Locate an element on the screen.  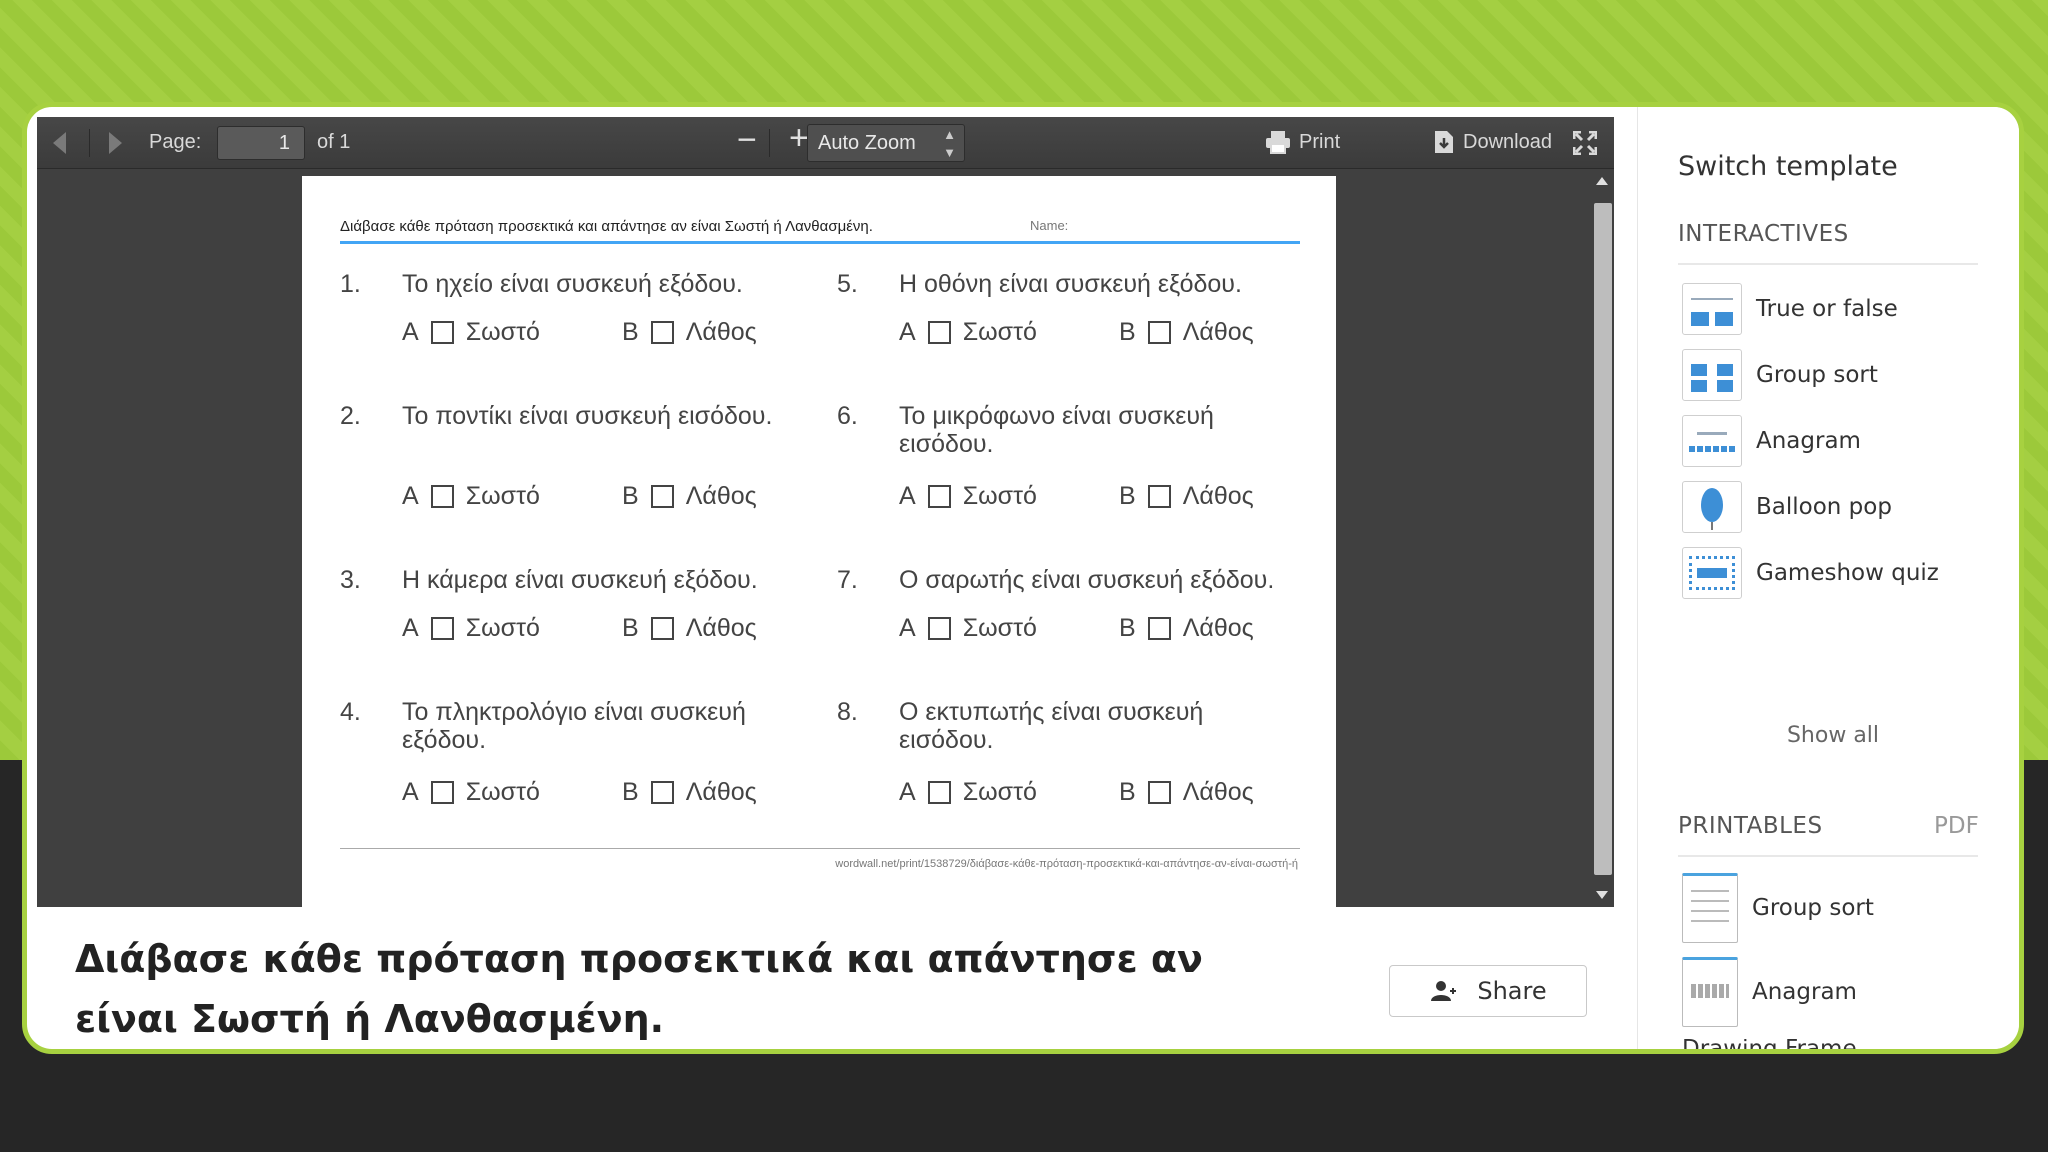
answer-options-4: A Σωστό B Λάθος is located at coordinates (594, 792).